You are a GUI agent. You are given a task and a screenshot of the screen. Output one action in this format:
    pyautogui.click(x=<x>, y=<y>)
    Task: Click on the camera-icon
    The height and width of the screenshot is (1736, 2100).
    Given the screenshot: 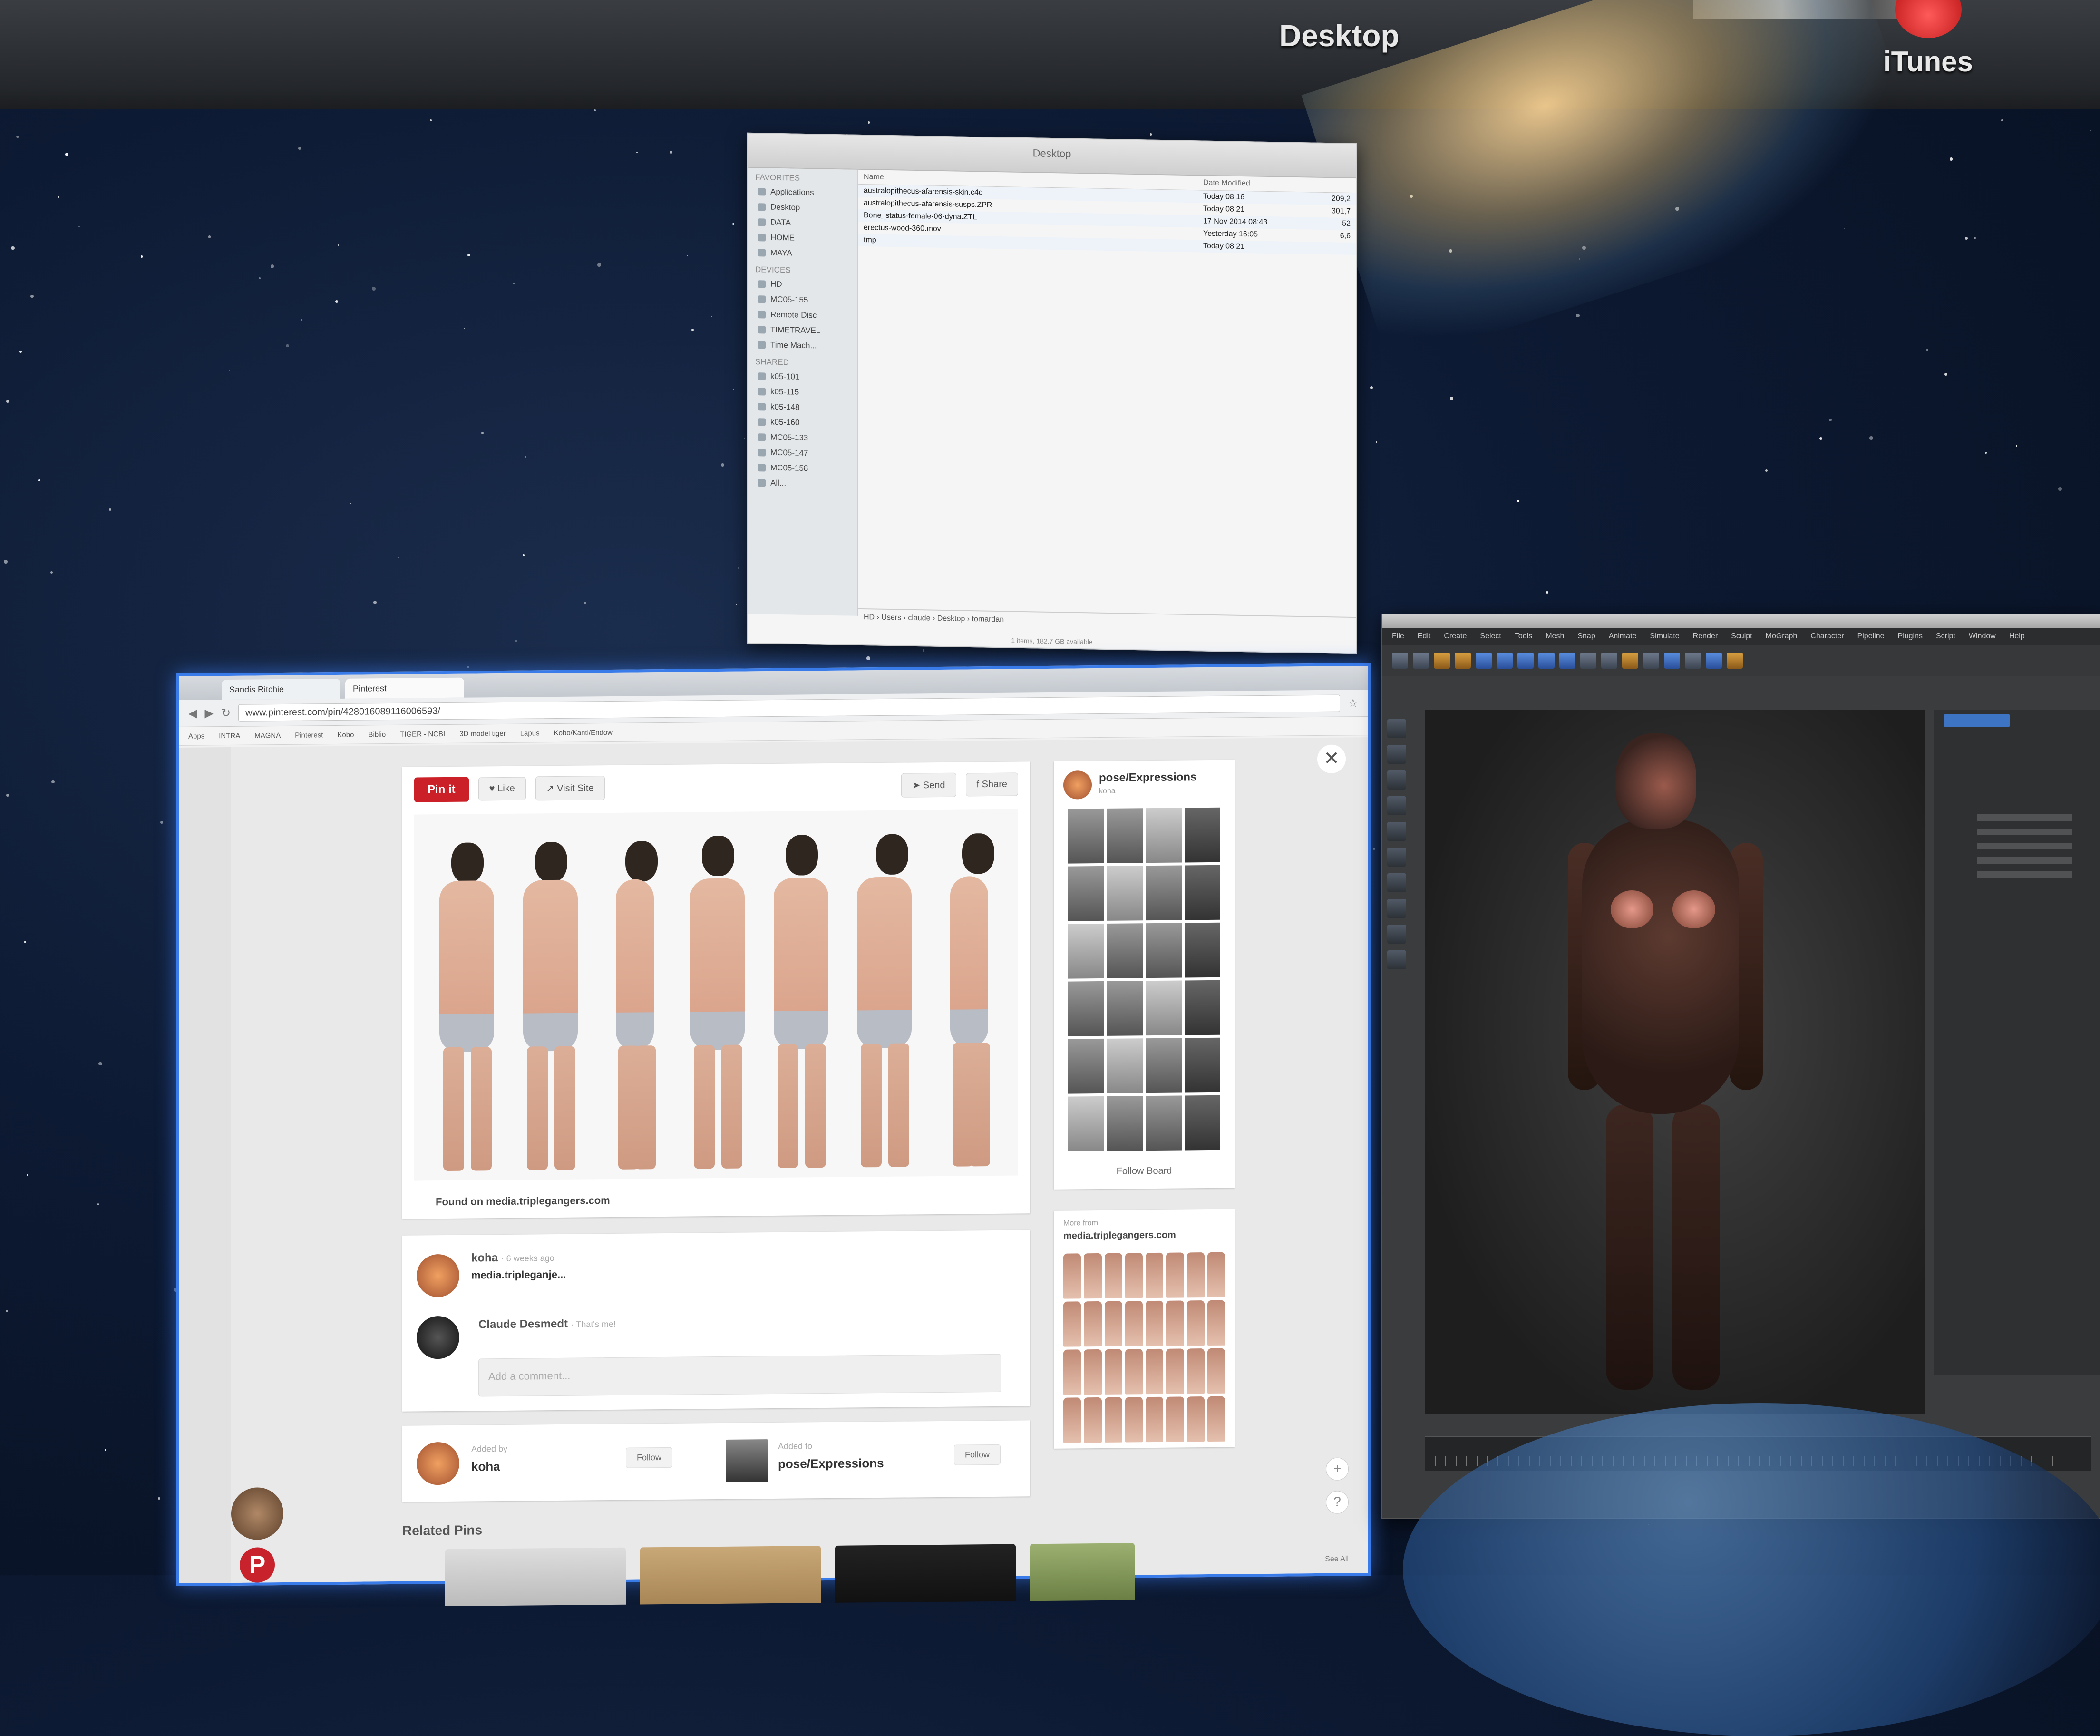 What is the action you would take?
    pyautogui.click(x=1714, y=661)
    